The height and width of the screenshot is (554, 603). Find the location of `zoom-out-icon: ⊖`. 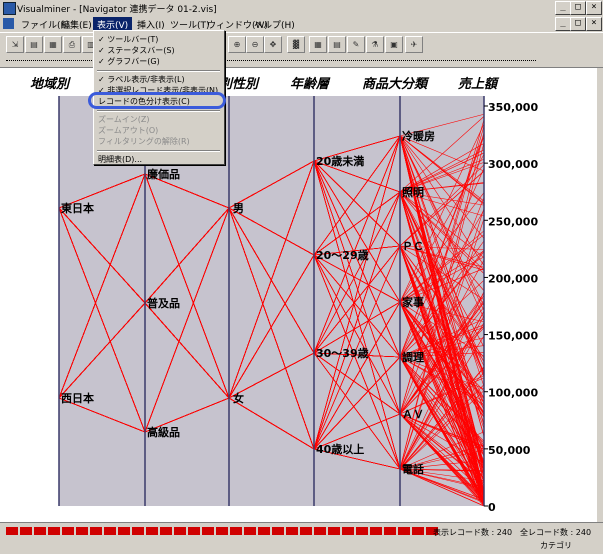

zoom-out-icon: ⊖ is located at coordinates (255, 44).